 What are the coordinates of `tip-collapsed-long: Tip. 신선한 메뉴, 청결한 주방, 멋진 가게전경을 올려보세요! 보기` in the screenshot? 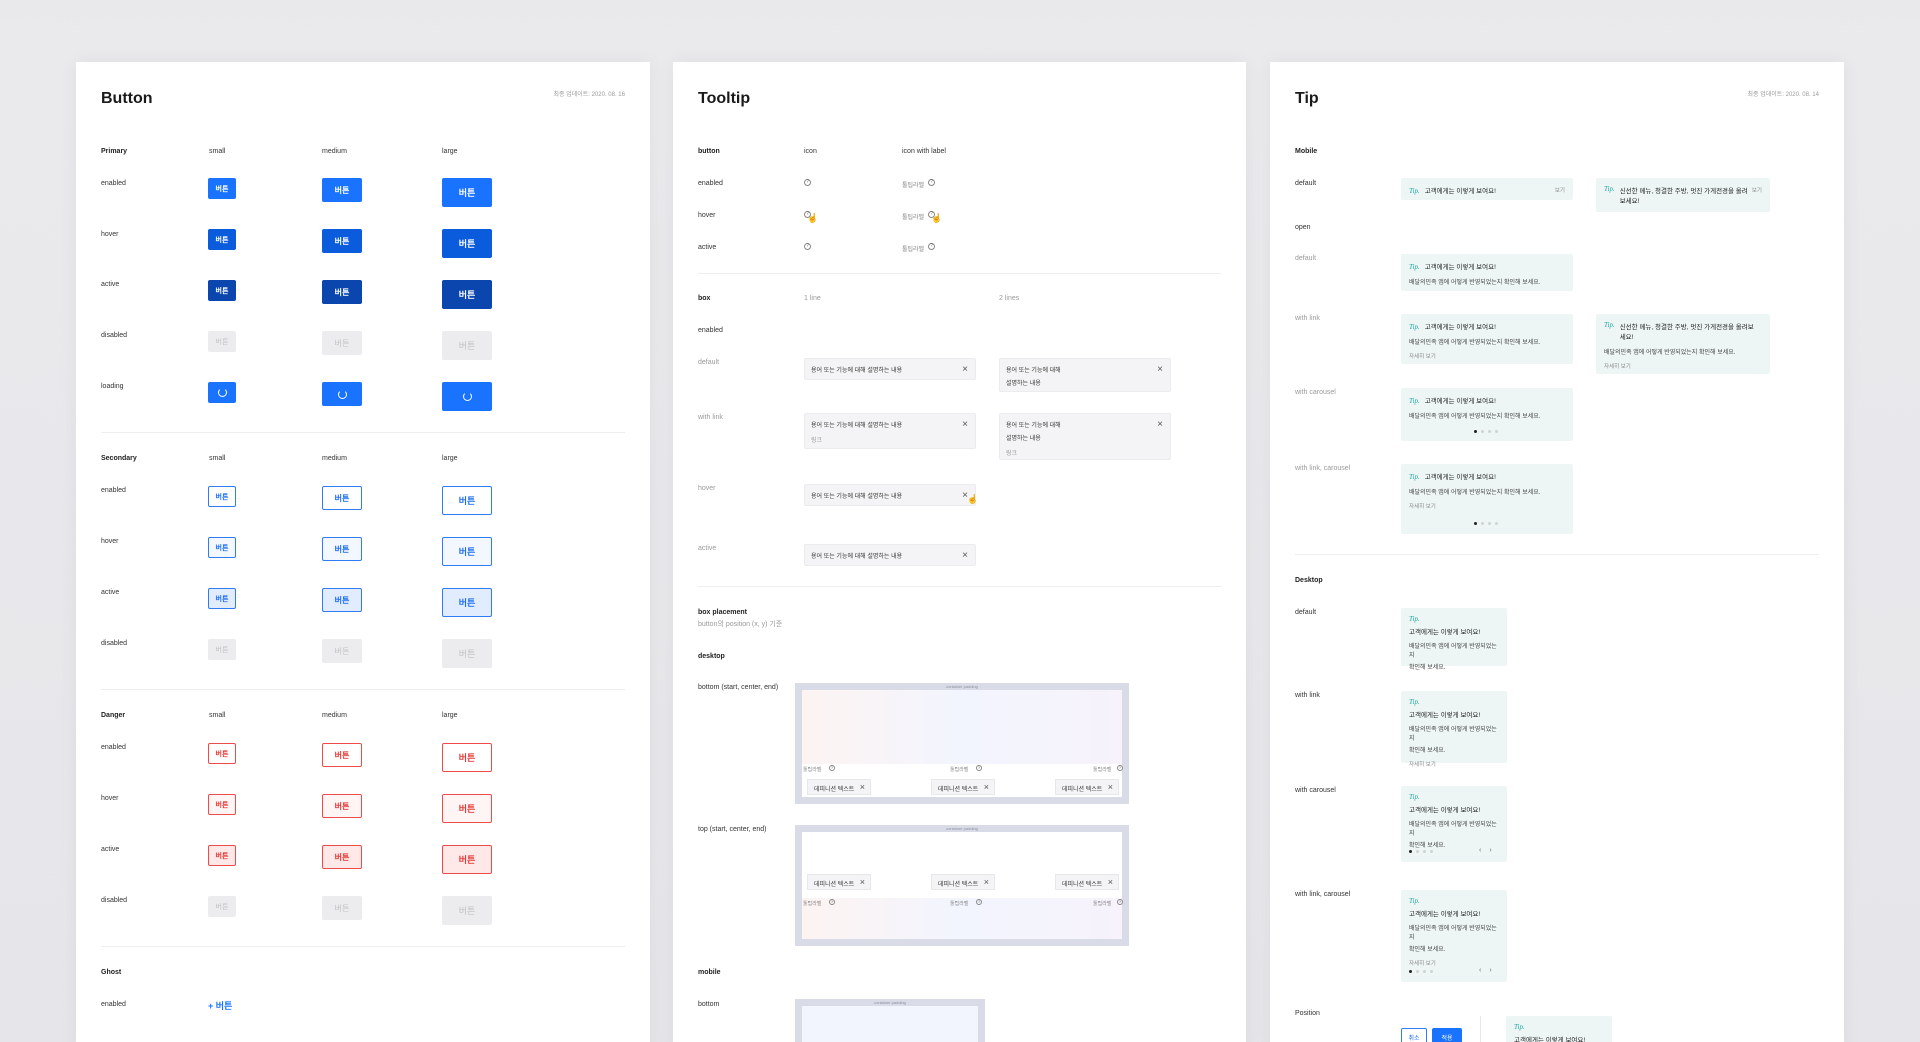 It's located at (1683, 195).